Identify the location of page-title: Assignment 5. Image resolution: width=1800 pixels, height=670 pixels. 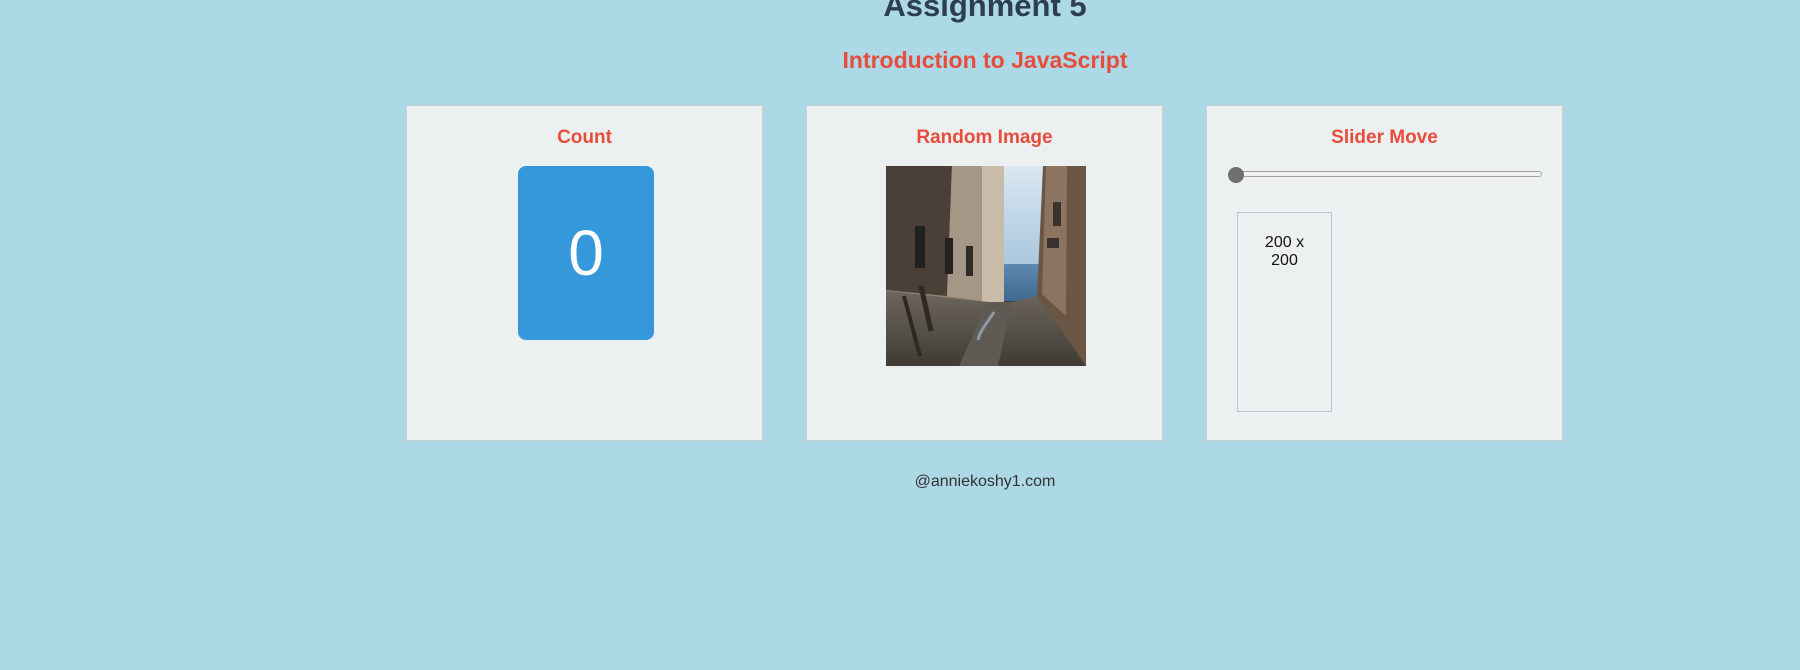
(985, 11).